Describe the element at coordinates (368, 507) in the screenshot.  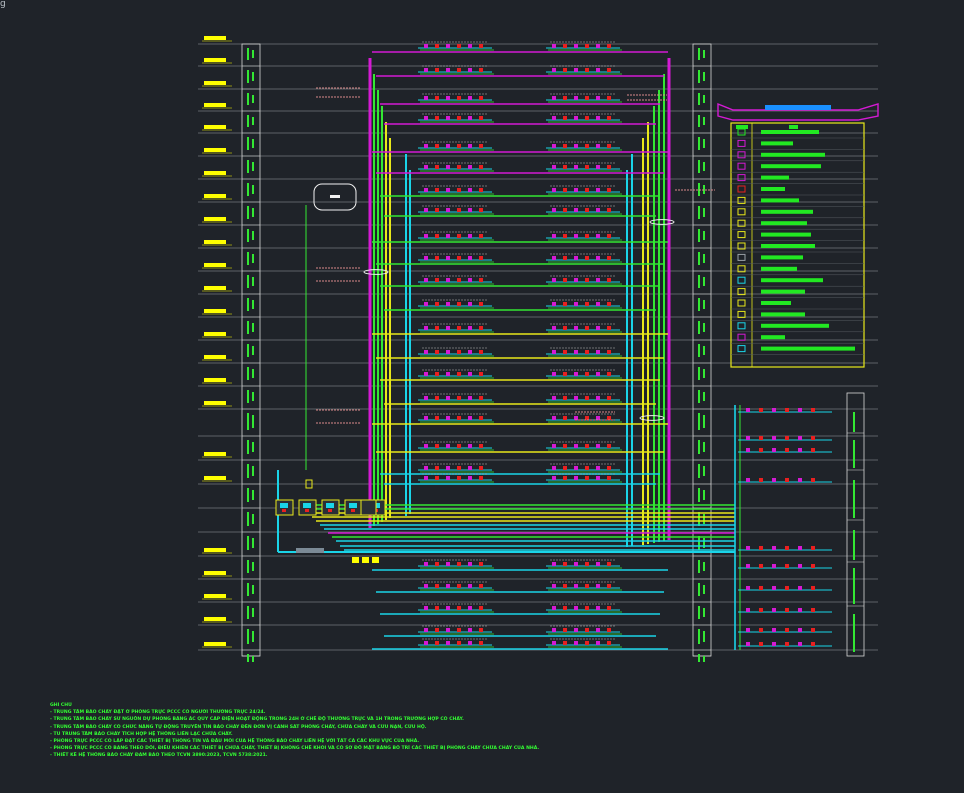
I see `fire-alarm-control-panel` at that location.